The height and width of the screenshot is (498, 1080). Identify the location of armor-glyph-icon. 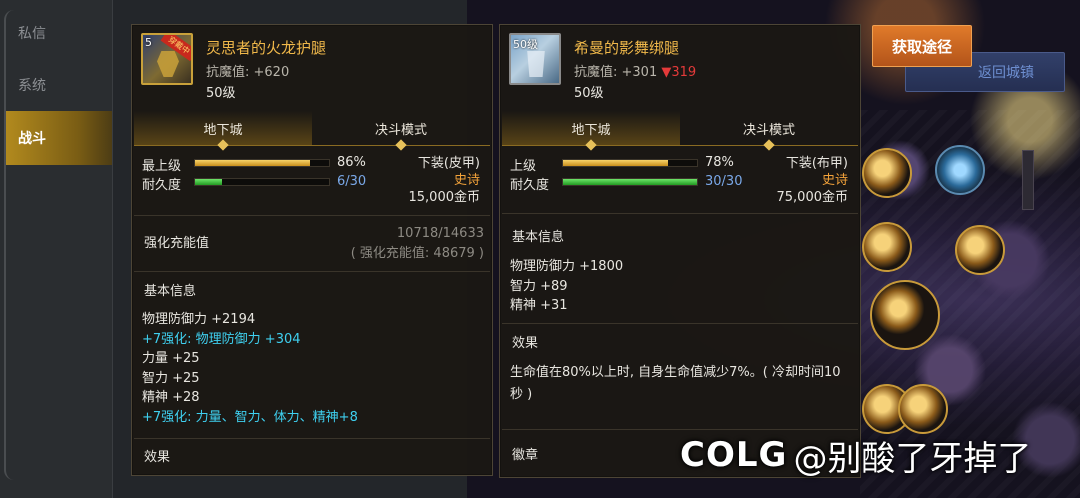
(168, 64).